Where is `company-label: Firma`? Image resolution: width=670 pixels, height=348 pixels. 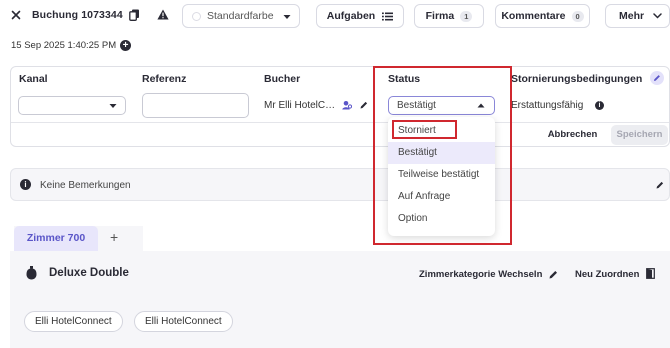 company-label: Firma is located at coordinates (440, 16).